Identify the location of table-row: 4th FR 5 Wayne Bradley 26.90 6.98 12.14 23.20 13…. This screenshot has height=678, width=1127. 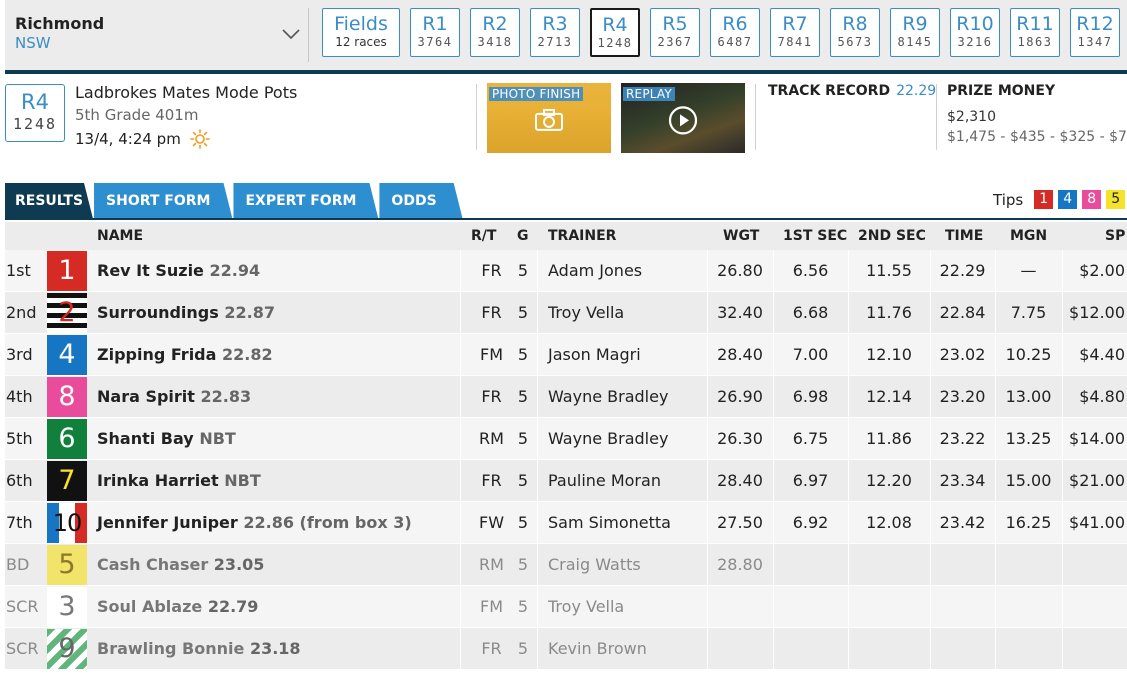
(566, 397).